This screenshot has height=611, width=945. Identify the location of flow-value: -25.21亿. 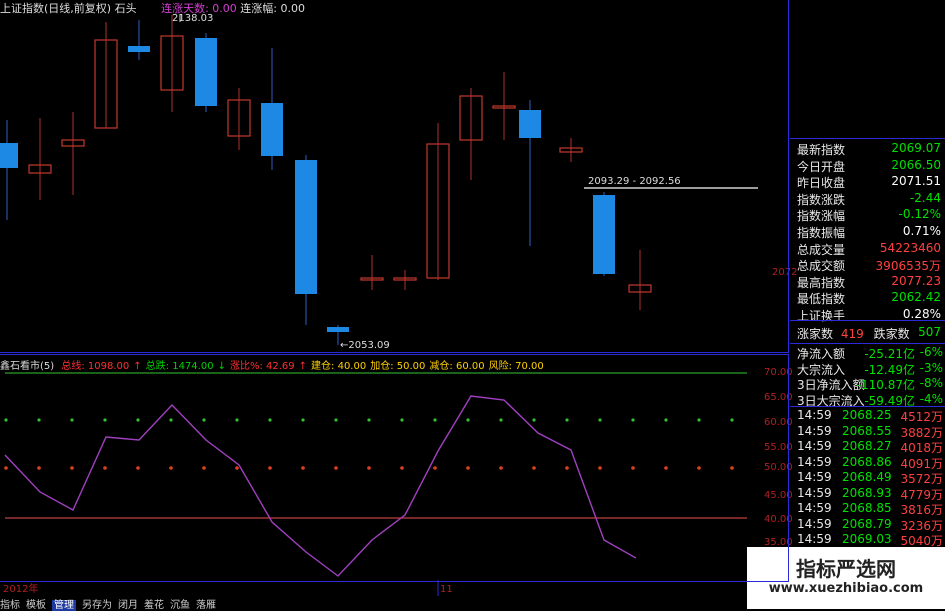
(889, 354).